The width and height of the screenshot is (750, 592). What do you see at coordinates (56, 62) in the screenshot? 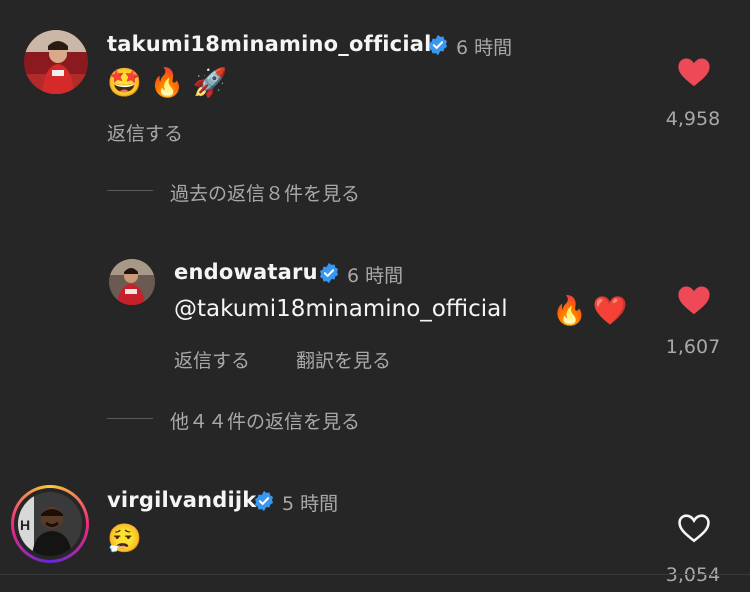
I see `avatar-takumi` at bounding box center [56, 62].